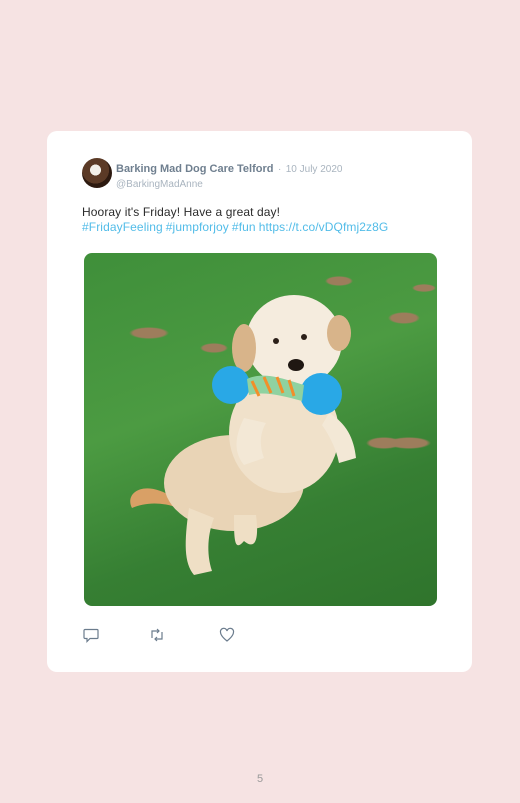 The height and width of the screenshot is (803, 520). Describe the element at coordinates (97, 173) in the screenshot. I see `avatar` at that location.